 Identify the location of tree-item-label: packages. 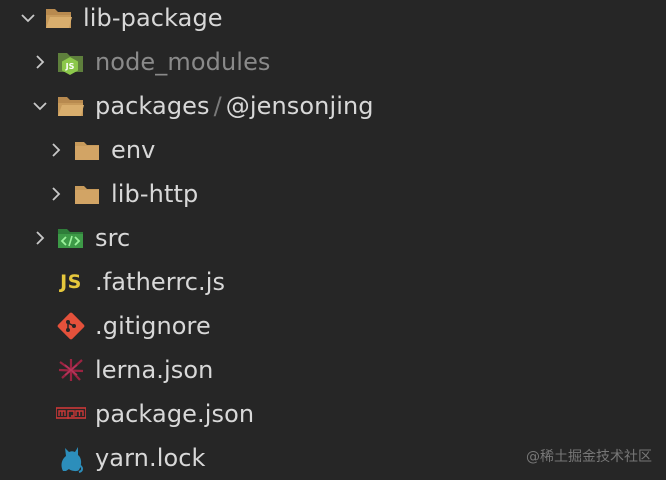
(152, 106).